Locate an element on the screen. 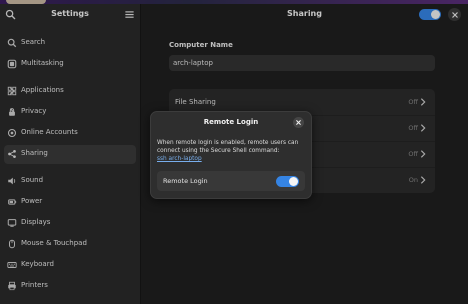  keyboard-icon is located at coordinates (12, 265).